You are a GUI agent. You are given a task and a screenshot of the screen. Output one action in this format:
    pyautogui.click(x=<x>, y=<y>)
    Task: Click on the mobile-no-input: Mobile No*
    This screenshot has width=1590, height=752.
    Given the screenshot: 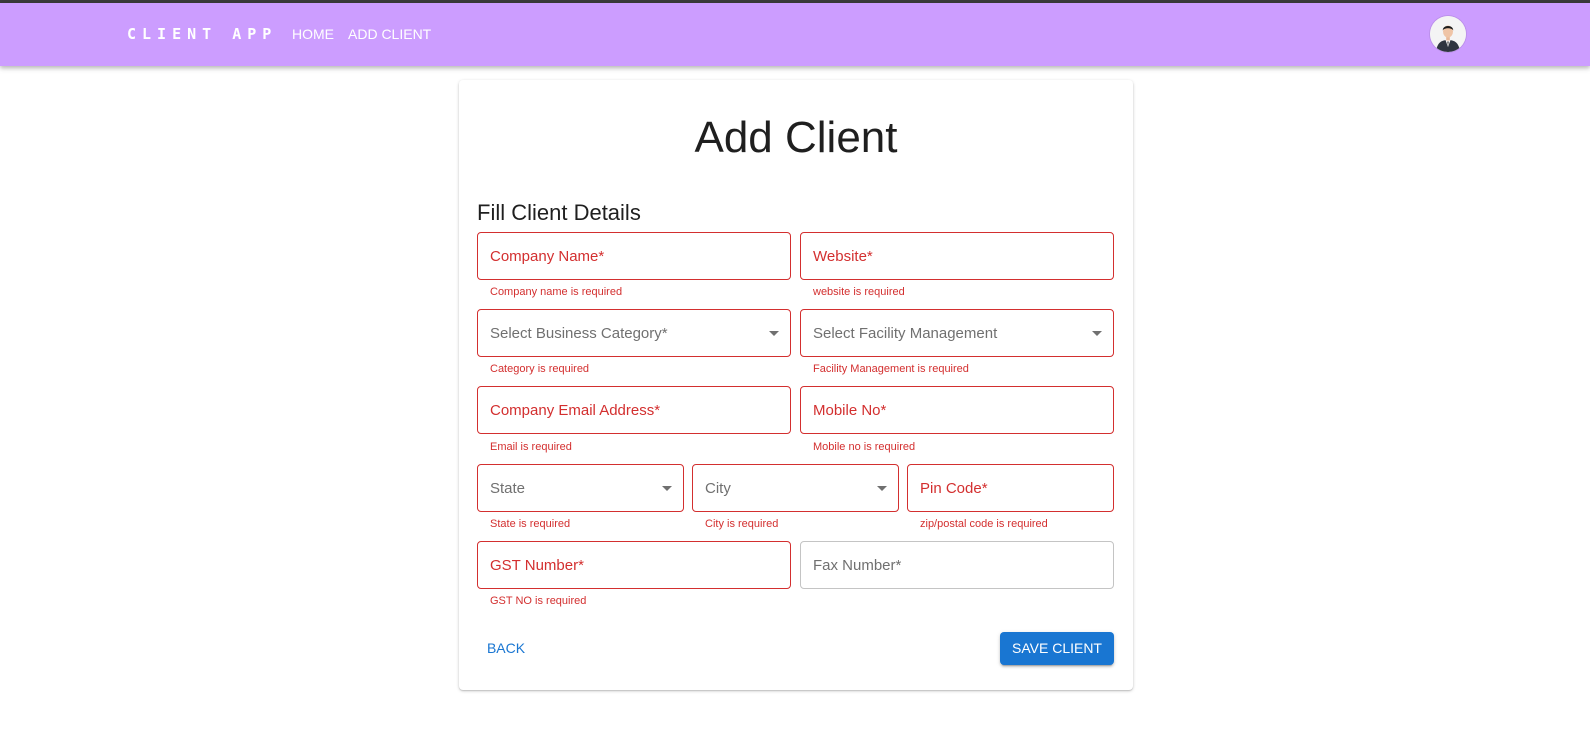 What is the action you would take?
    pyautogui.click(x=957, y=410)
    